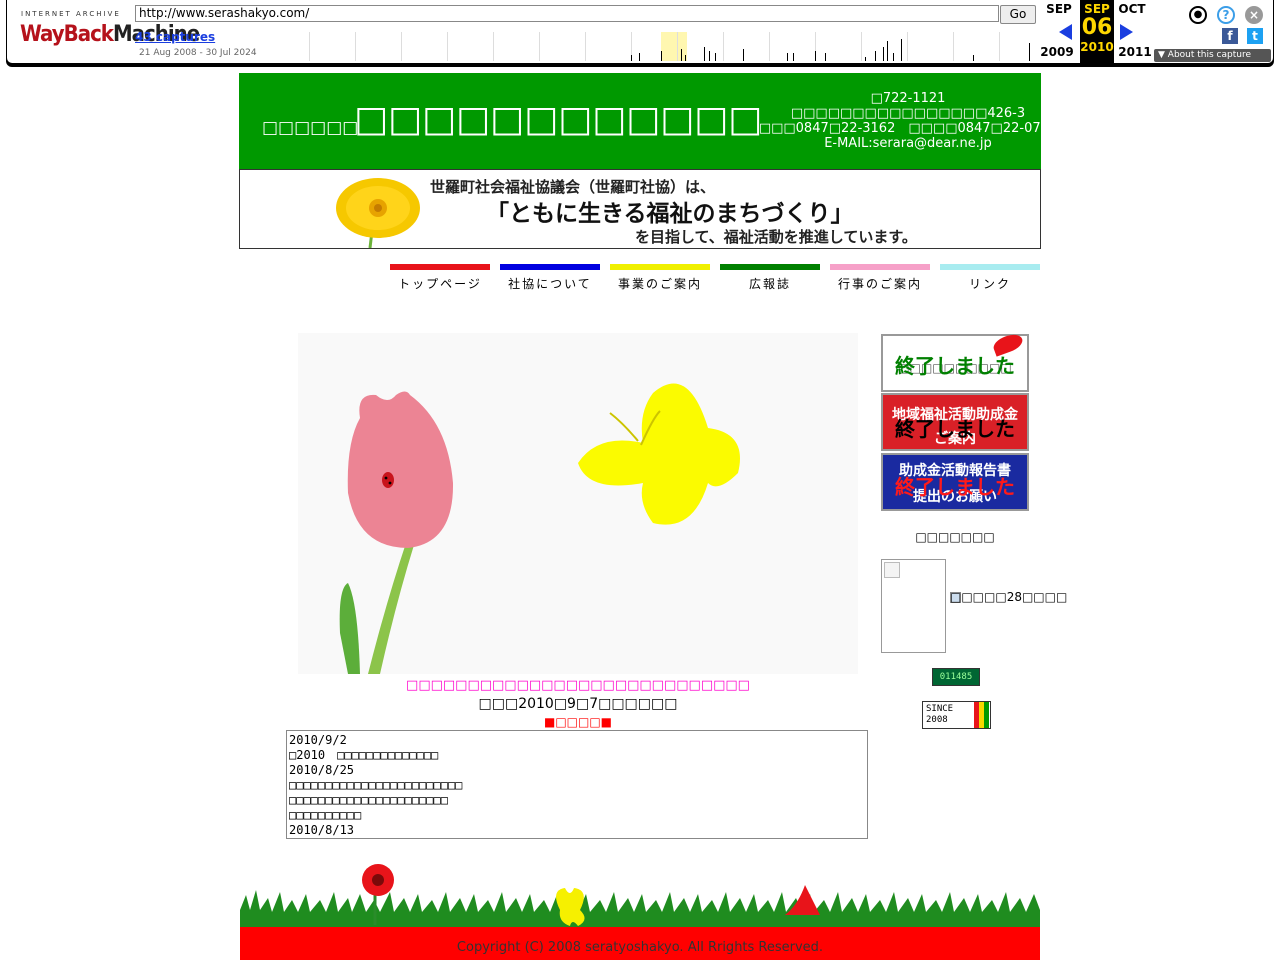 This screenshot has width=1280, height=969. I want to click on banner-line-2: 「ともに生きる福祉のまちづくり」, so click(670, 214).